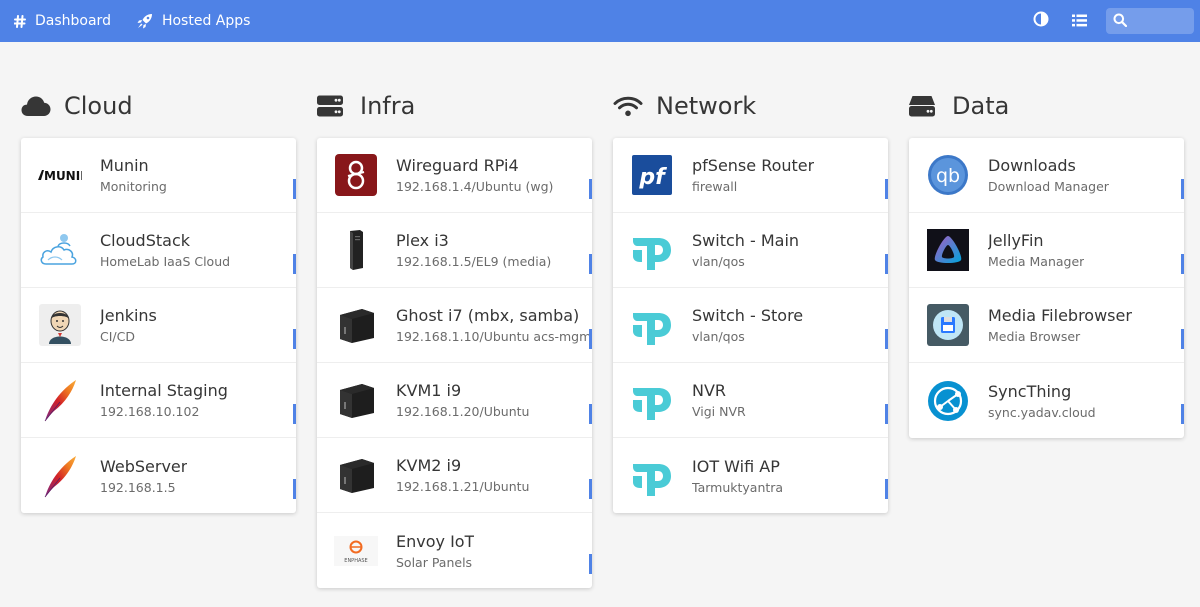  Describe the element at coordinates (98, 106) in the screenshot. I see `column-title: Cloud` at that location.